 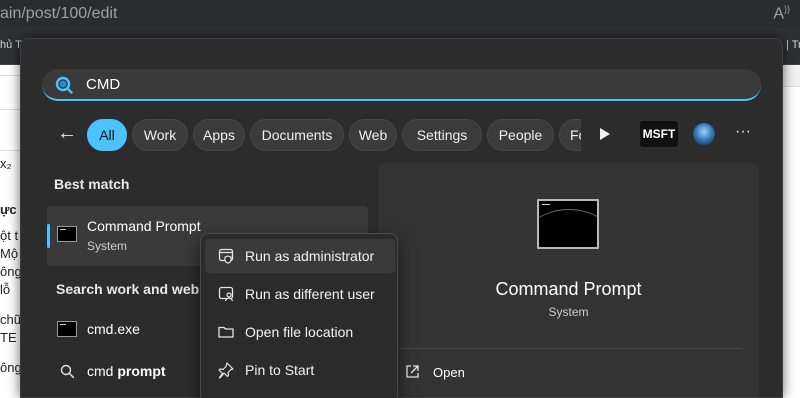 I want to click on filter-chip-all: All, so click(x=107, y=135).